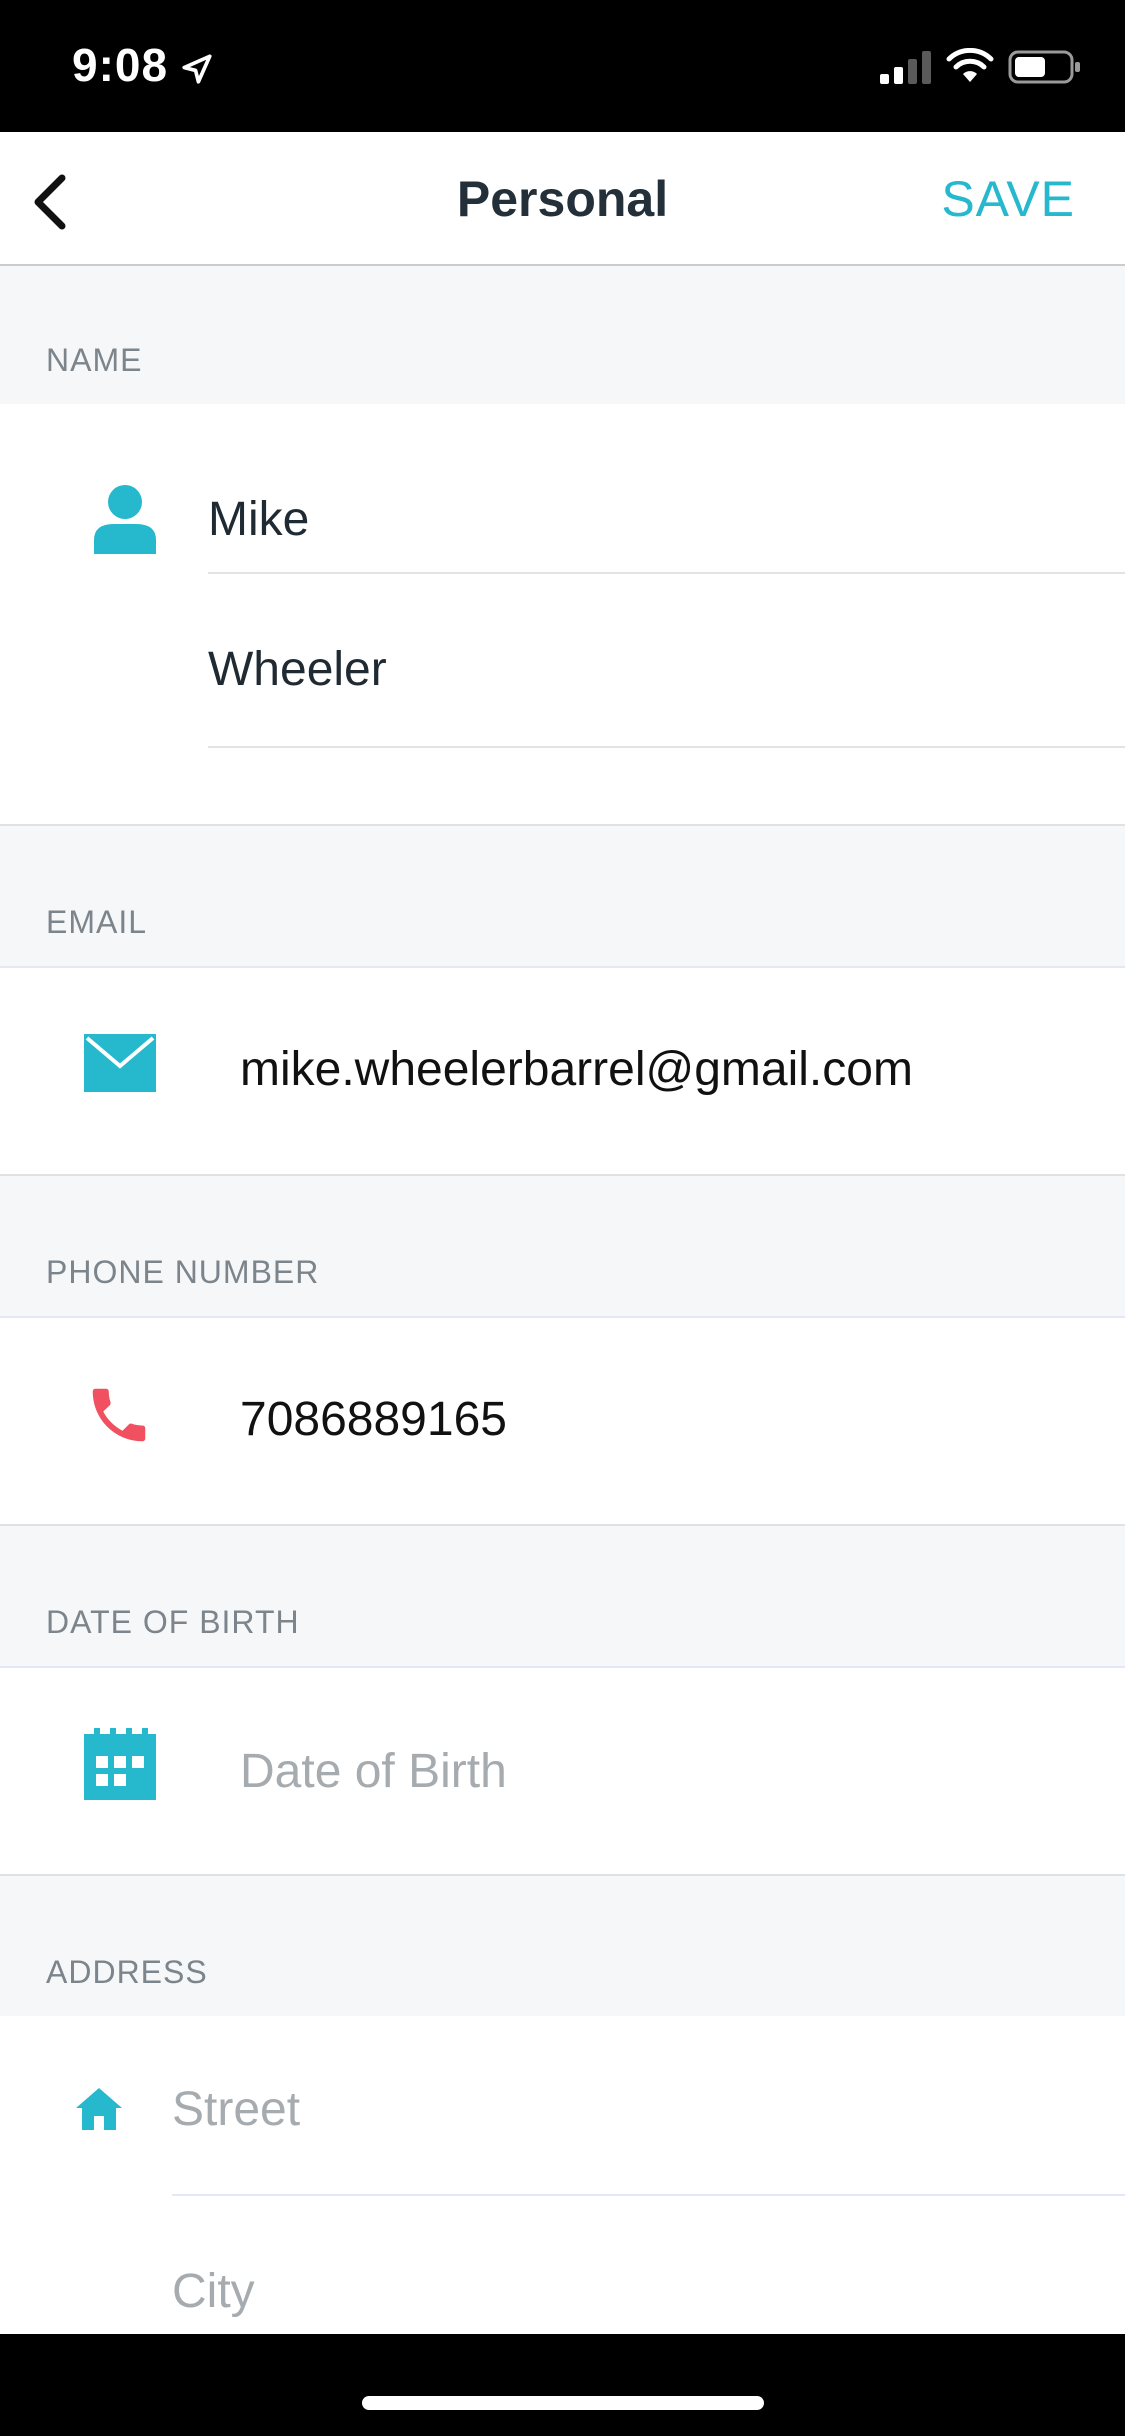 The image size is (1125, 2436). What do you see at coordinates (297, 669) in the screenshot?
I see `last-name-field: Wheeler` at bounding box center [297, 669].